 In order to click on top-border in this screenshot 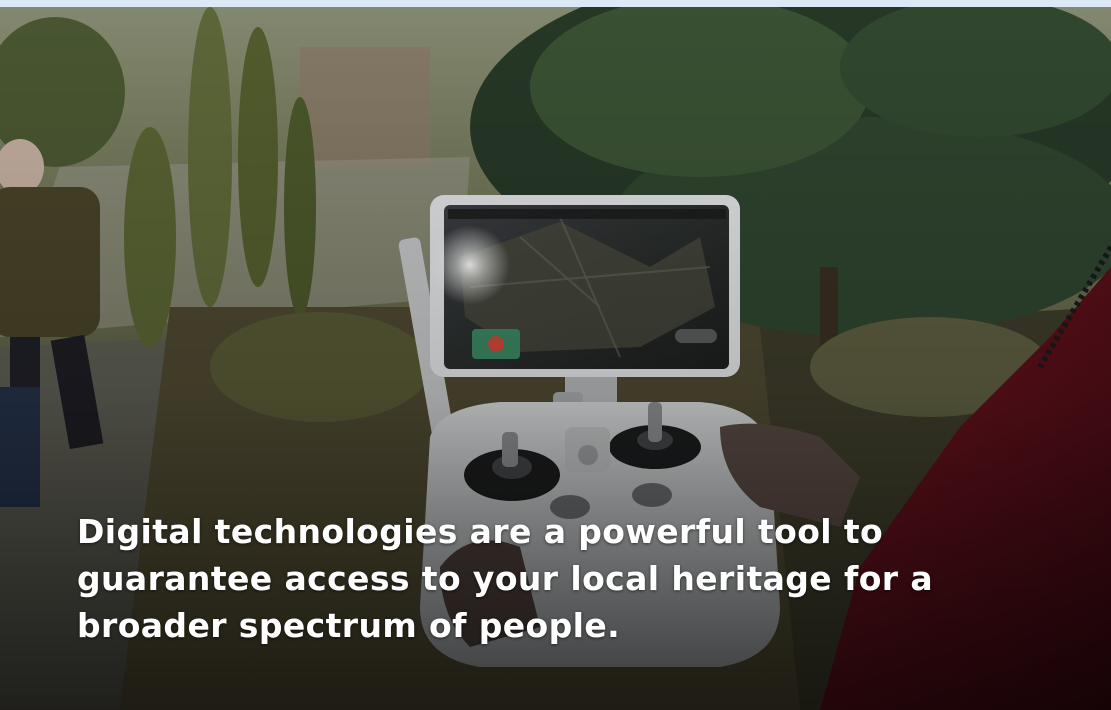, I will do `click(555, 3)`.